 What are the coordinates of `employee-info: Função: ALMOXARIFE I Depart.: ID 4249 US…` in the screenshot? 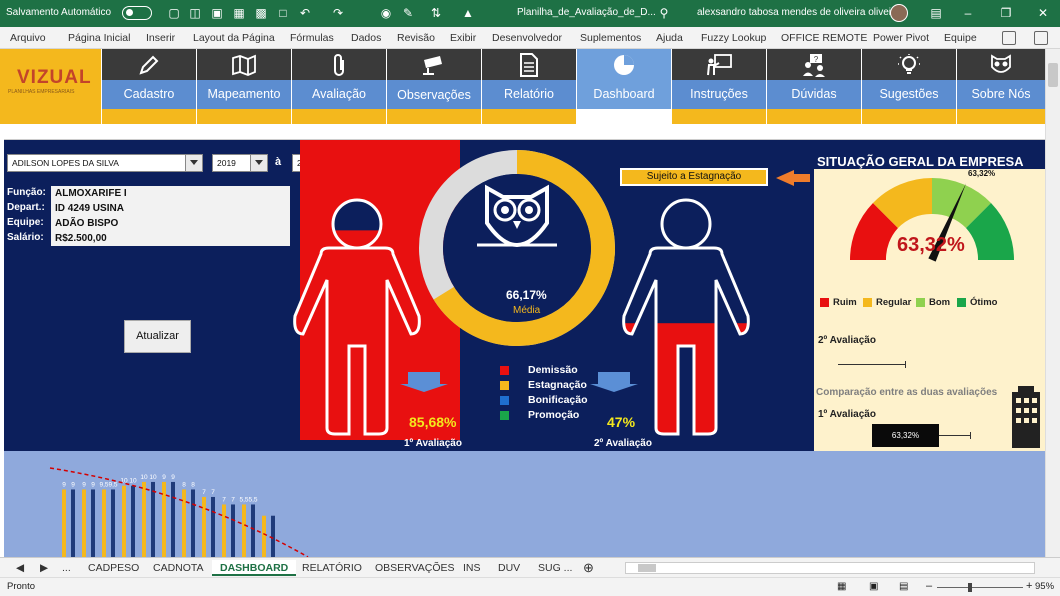 It's located at (147, 215).